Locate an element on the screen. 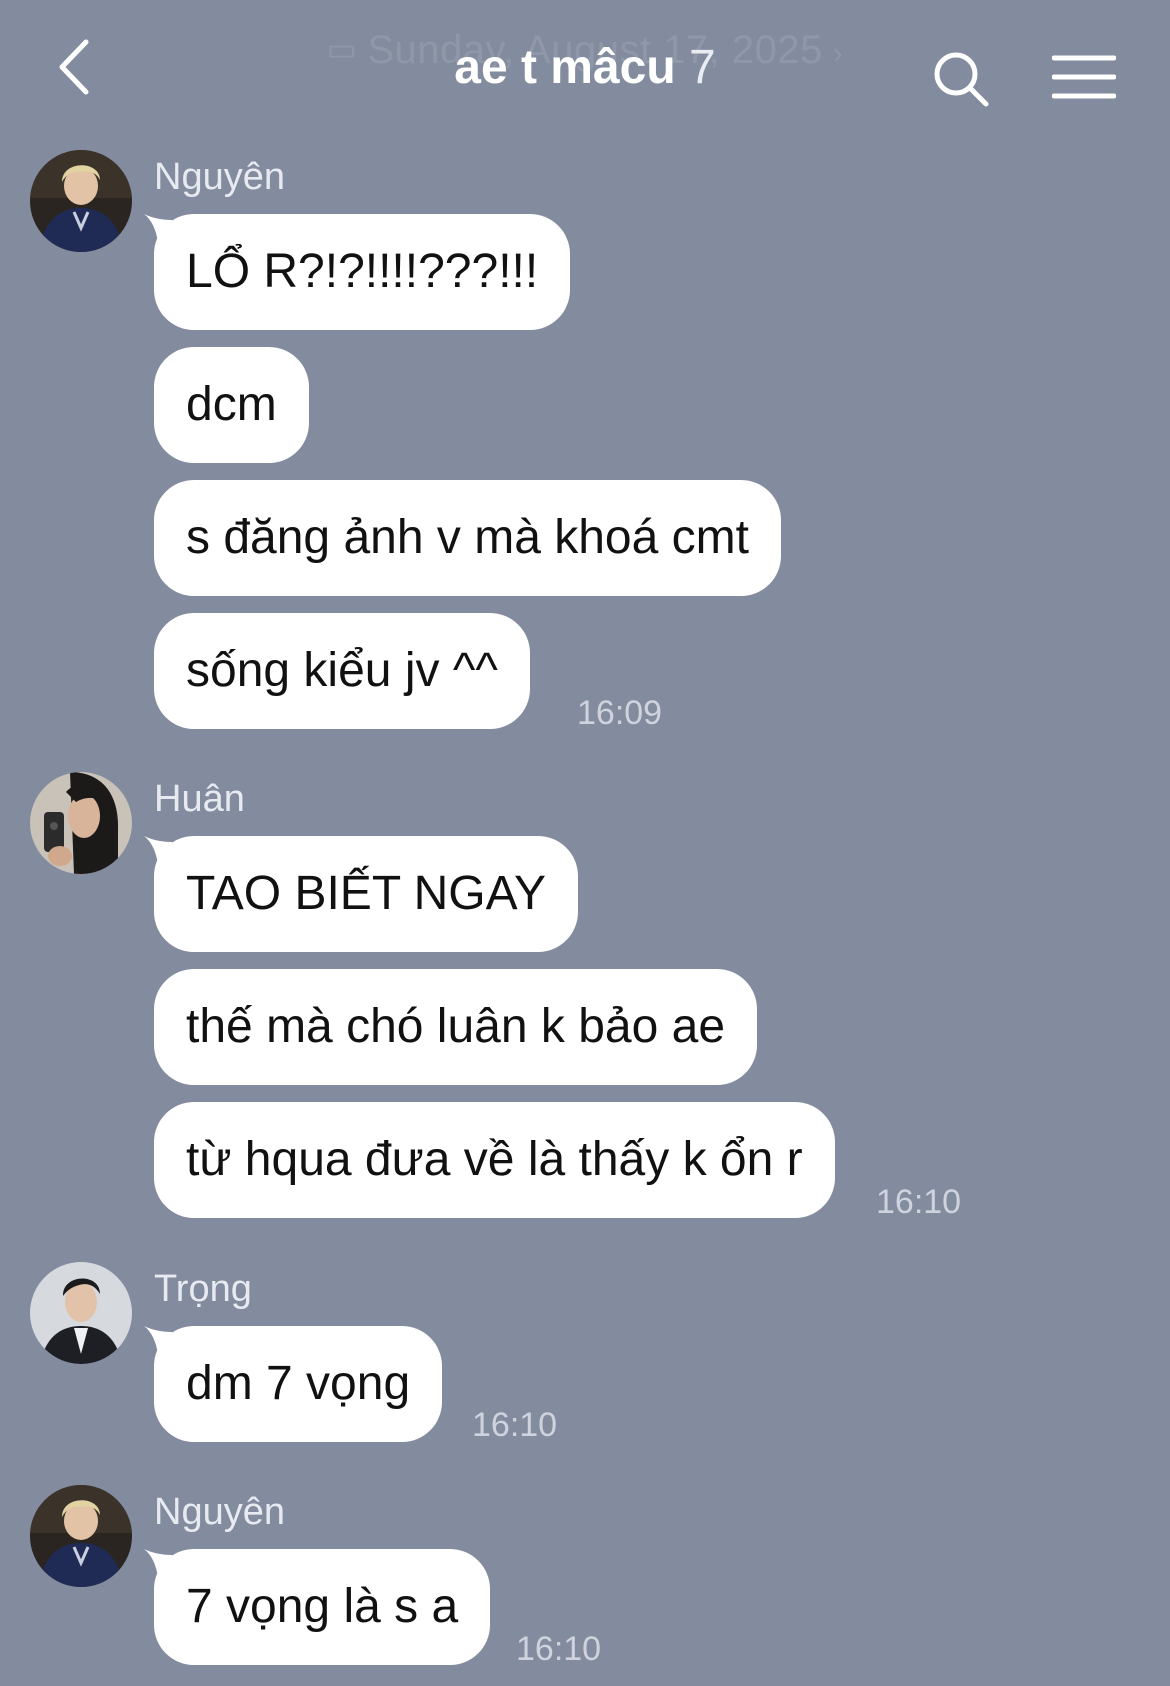 The width and height of the screenshot is (1170, 1686). message-bubble: dm 7 vọng is located at coordinates (298, 1384).